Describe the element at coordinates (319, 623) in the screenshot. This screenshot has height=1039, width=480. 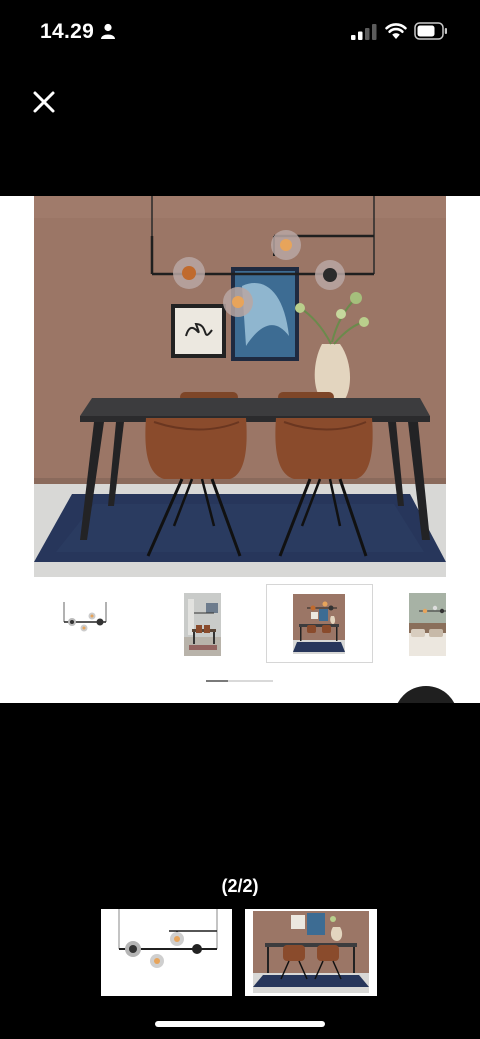
I see `thumbnail-dining-room-selected` at that location.